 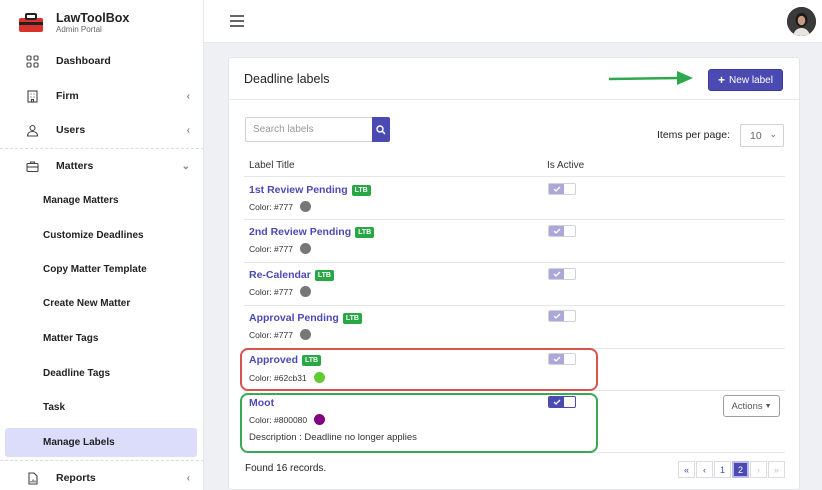 I want to click on sidebar-item-label: Matters, so click(x=75, y=166).